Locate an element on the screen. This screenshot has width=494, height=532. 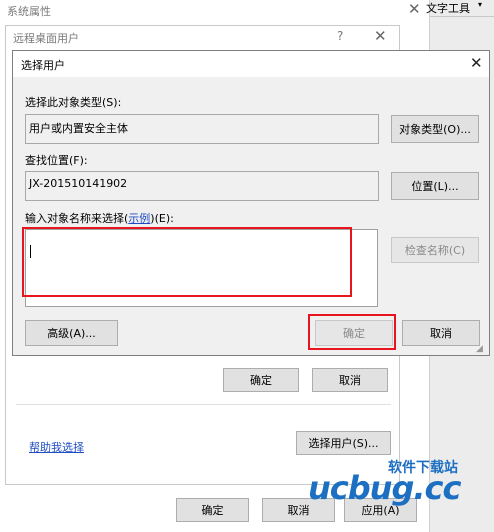
help-me-choose-link: 帮助我选择 is located at coordinates (56, 447).